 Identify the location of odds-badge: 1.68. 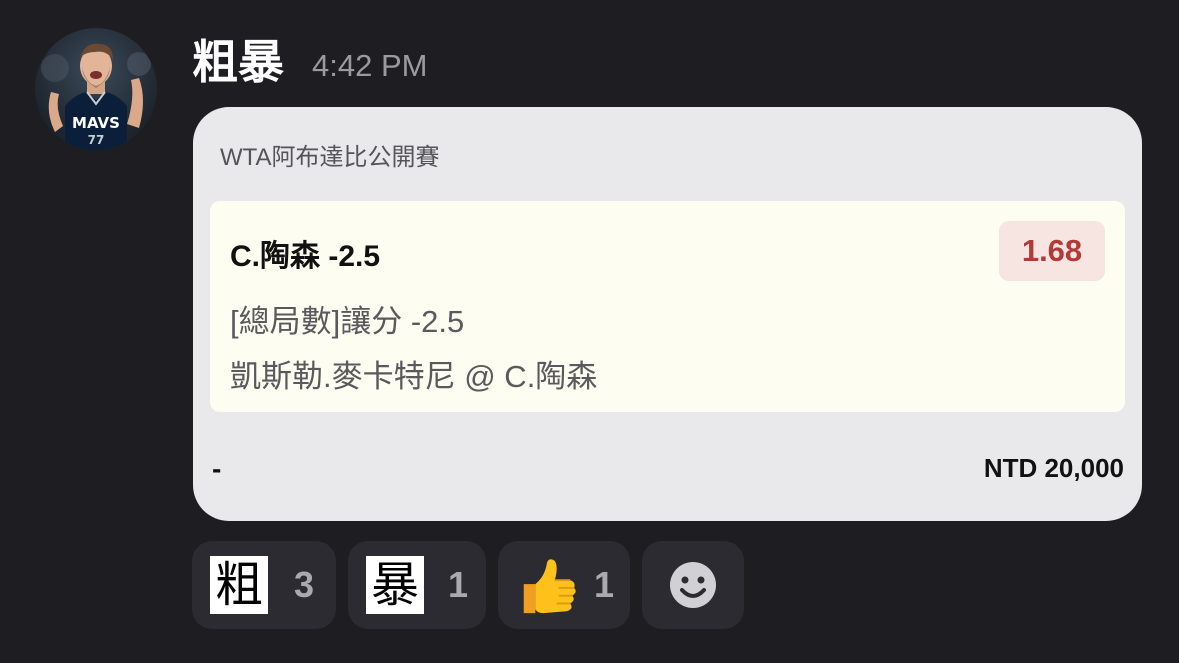
(1052, 251).